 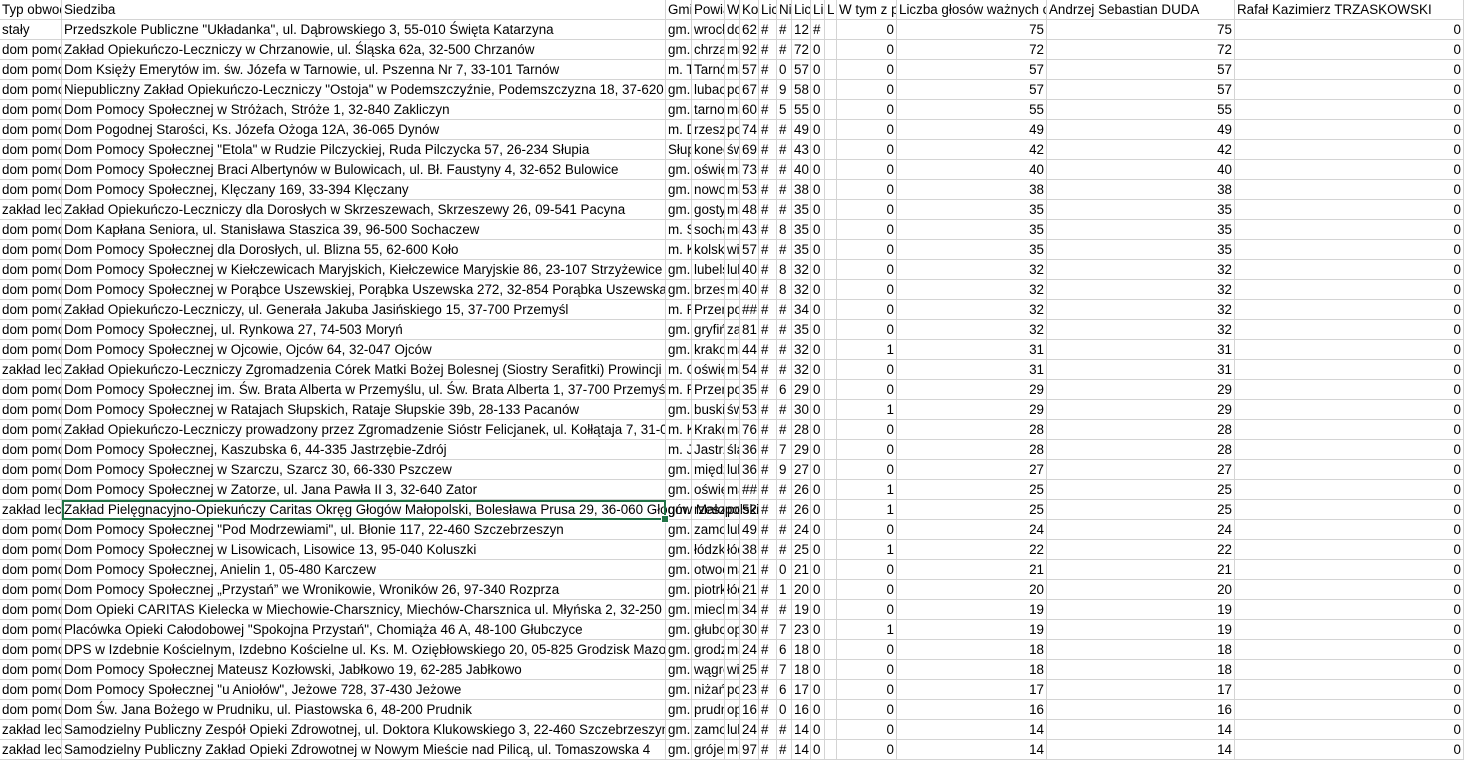 What do you see at coordinates (749, 750) in the screenshot?
I see `table-cell: 97` at bounding box center [749, 750].